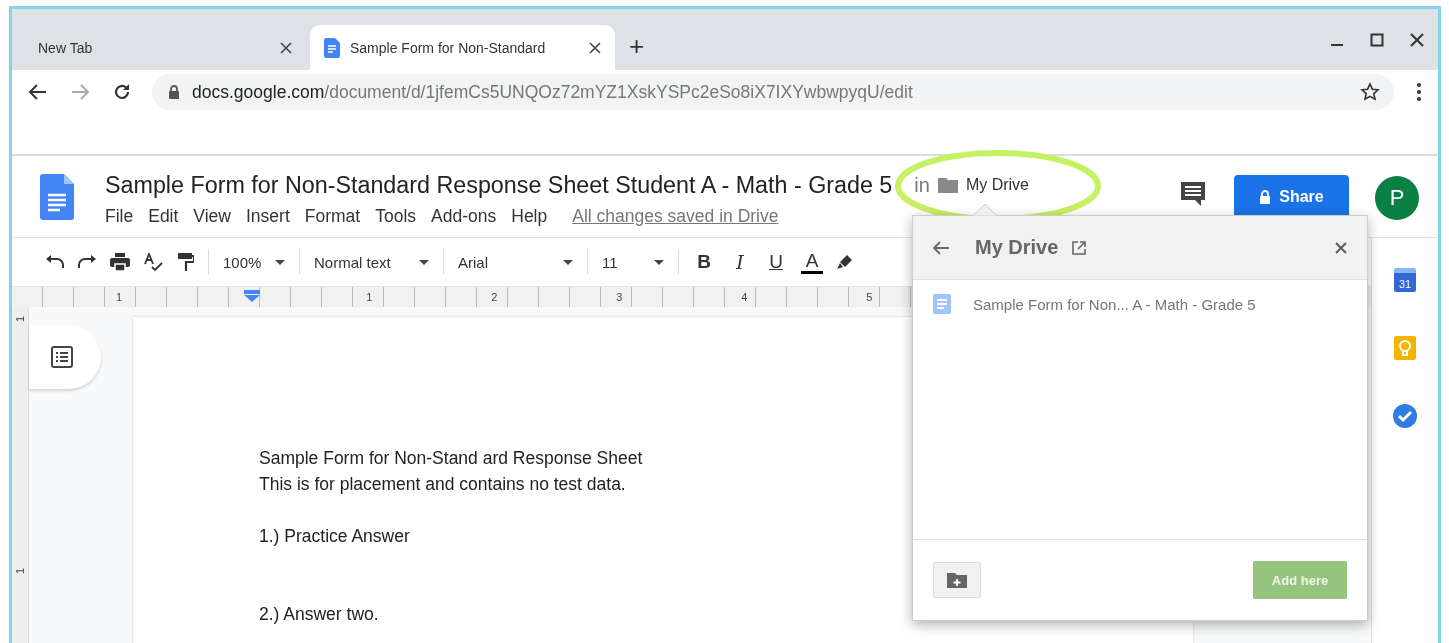  Describe the element at coordinates (1397, 198) in the screenshot. I see `account-avatar: P` at that location.